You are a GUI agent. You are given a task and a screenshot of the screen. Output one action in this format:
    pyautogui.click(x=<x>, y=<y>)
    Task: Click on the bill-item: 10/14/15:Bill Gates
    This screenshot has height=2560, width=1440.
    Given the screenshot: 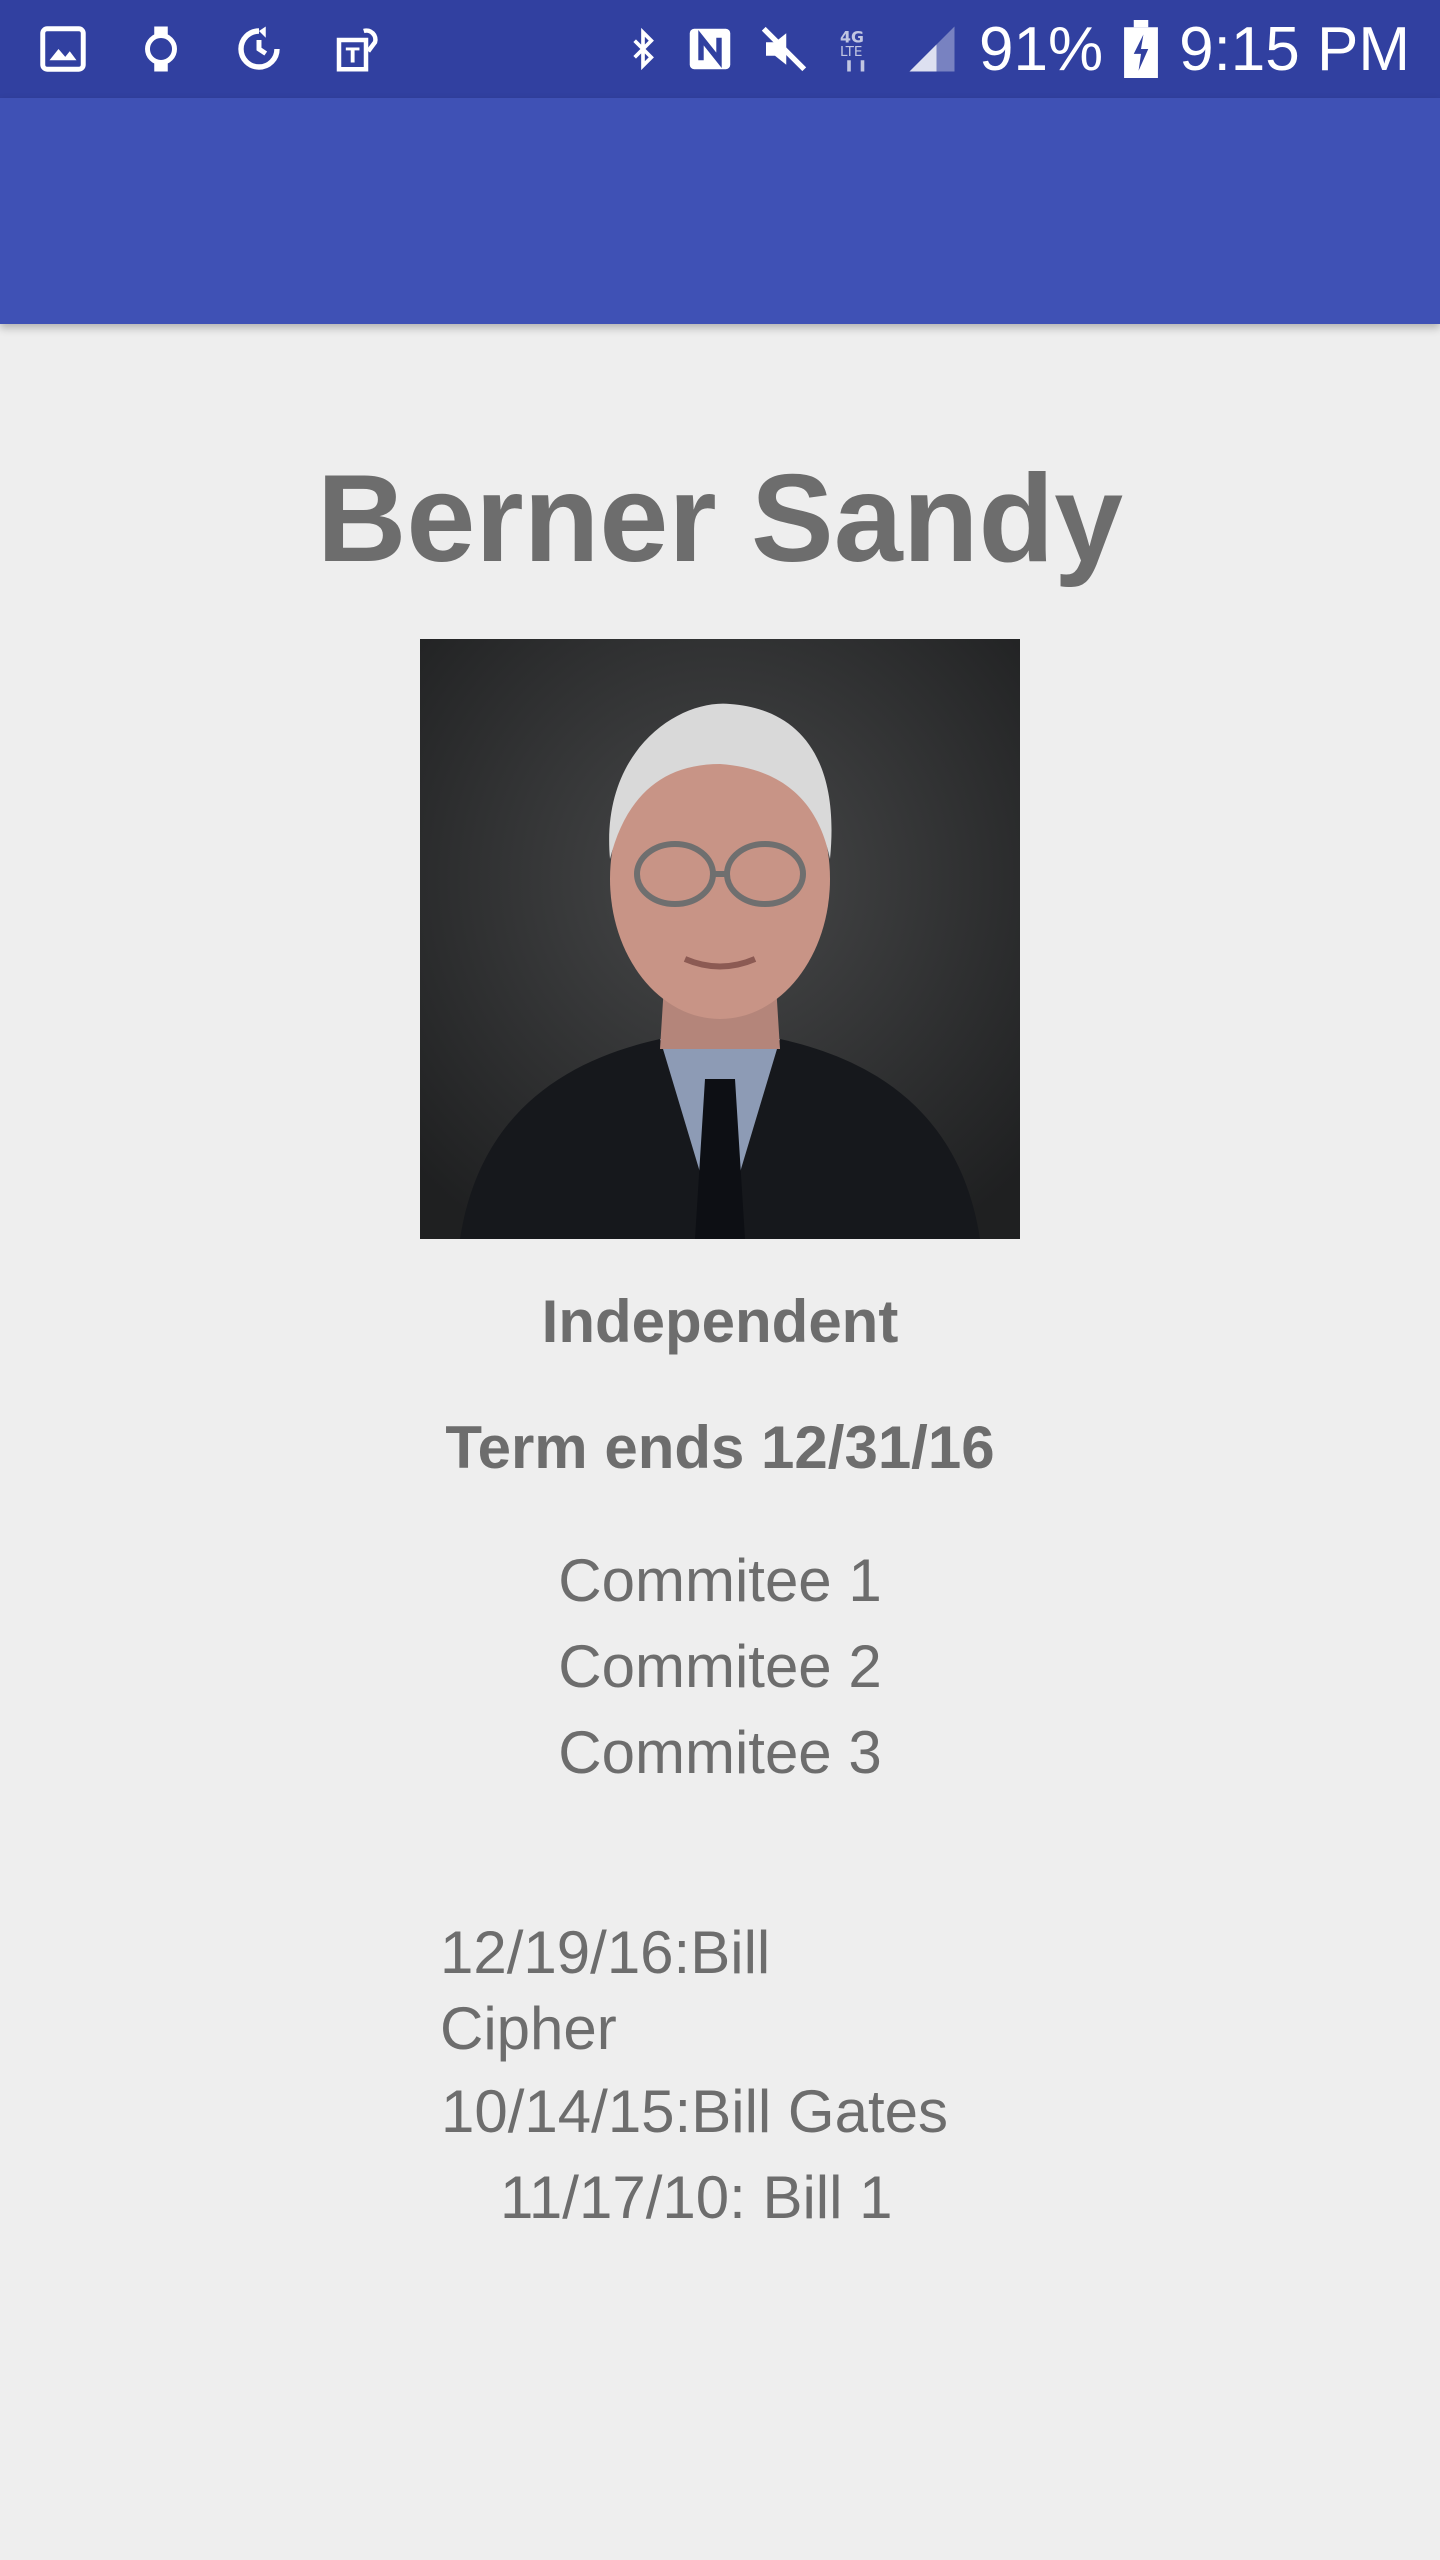 What is the action you would take?
    pyautogui.click(x=694, y=2111)
    